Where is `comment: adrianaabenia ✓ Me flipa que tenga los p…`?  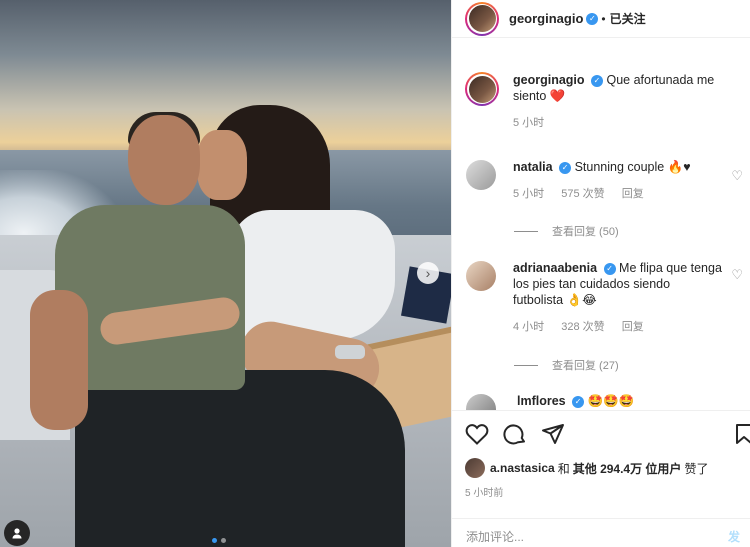
comment: adrianaabenia ✓ Me flipa que tenga los p… is located at coordinates (594, 297).